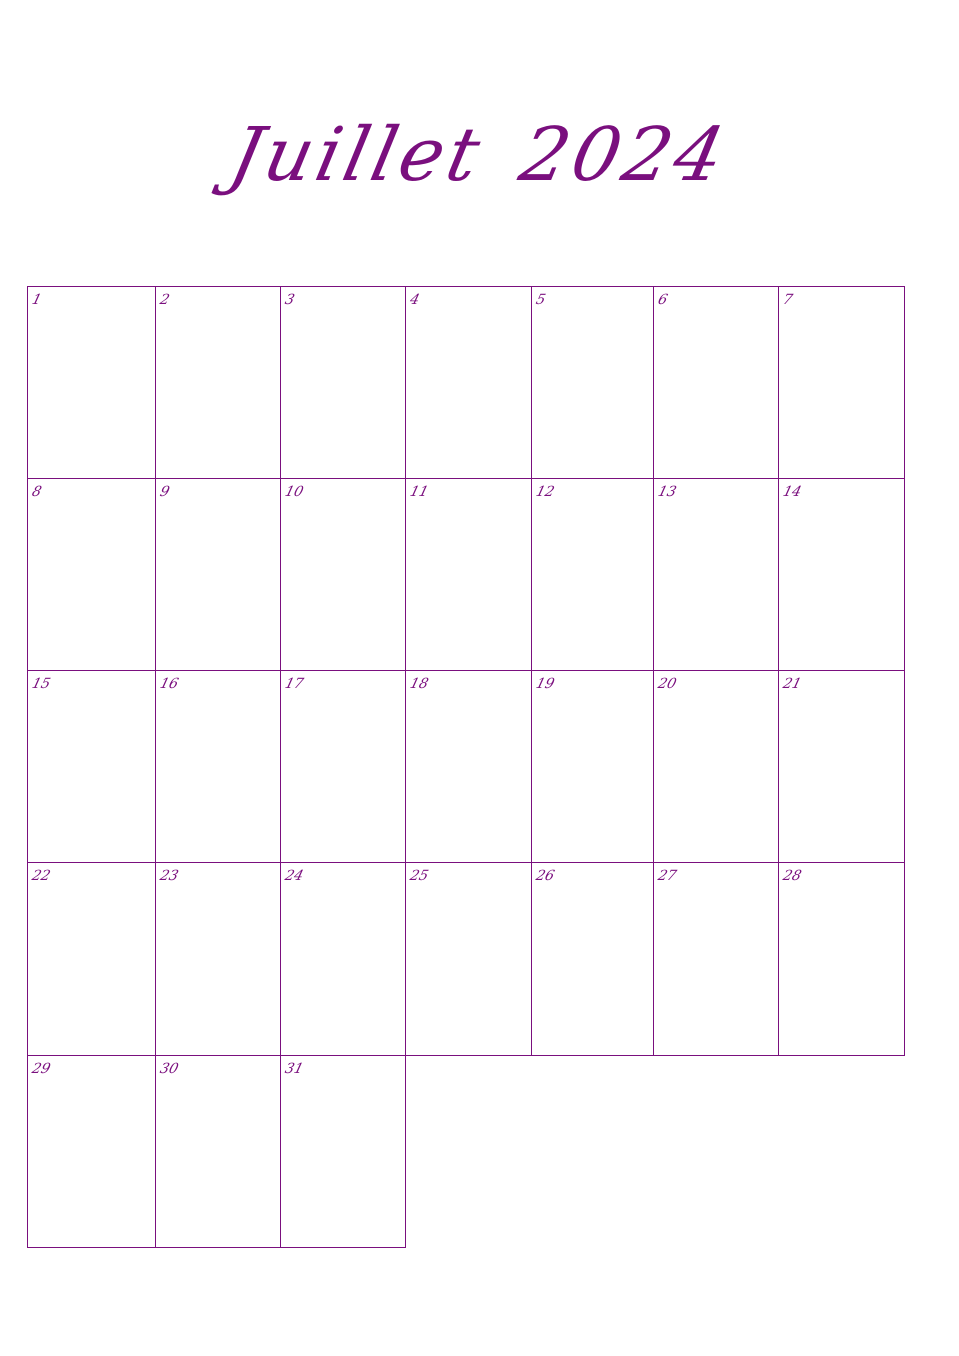 This screenshot has height=1356, width=959. Describe the element at coordinates (592, 574) in the screenshot. I see `day-cell: 12` at that location.